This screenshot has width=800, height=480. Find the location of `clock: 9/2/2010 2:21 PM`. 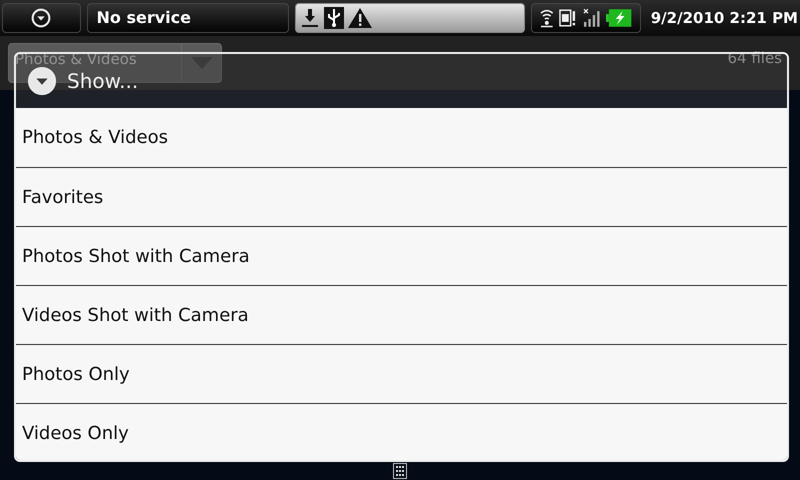

clock: 9/2/2010 2:21 PM is located at coordinates (724, 18).